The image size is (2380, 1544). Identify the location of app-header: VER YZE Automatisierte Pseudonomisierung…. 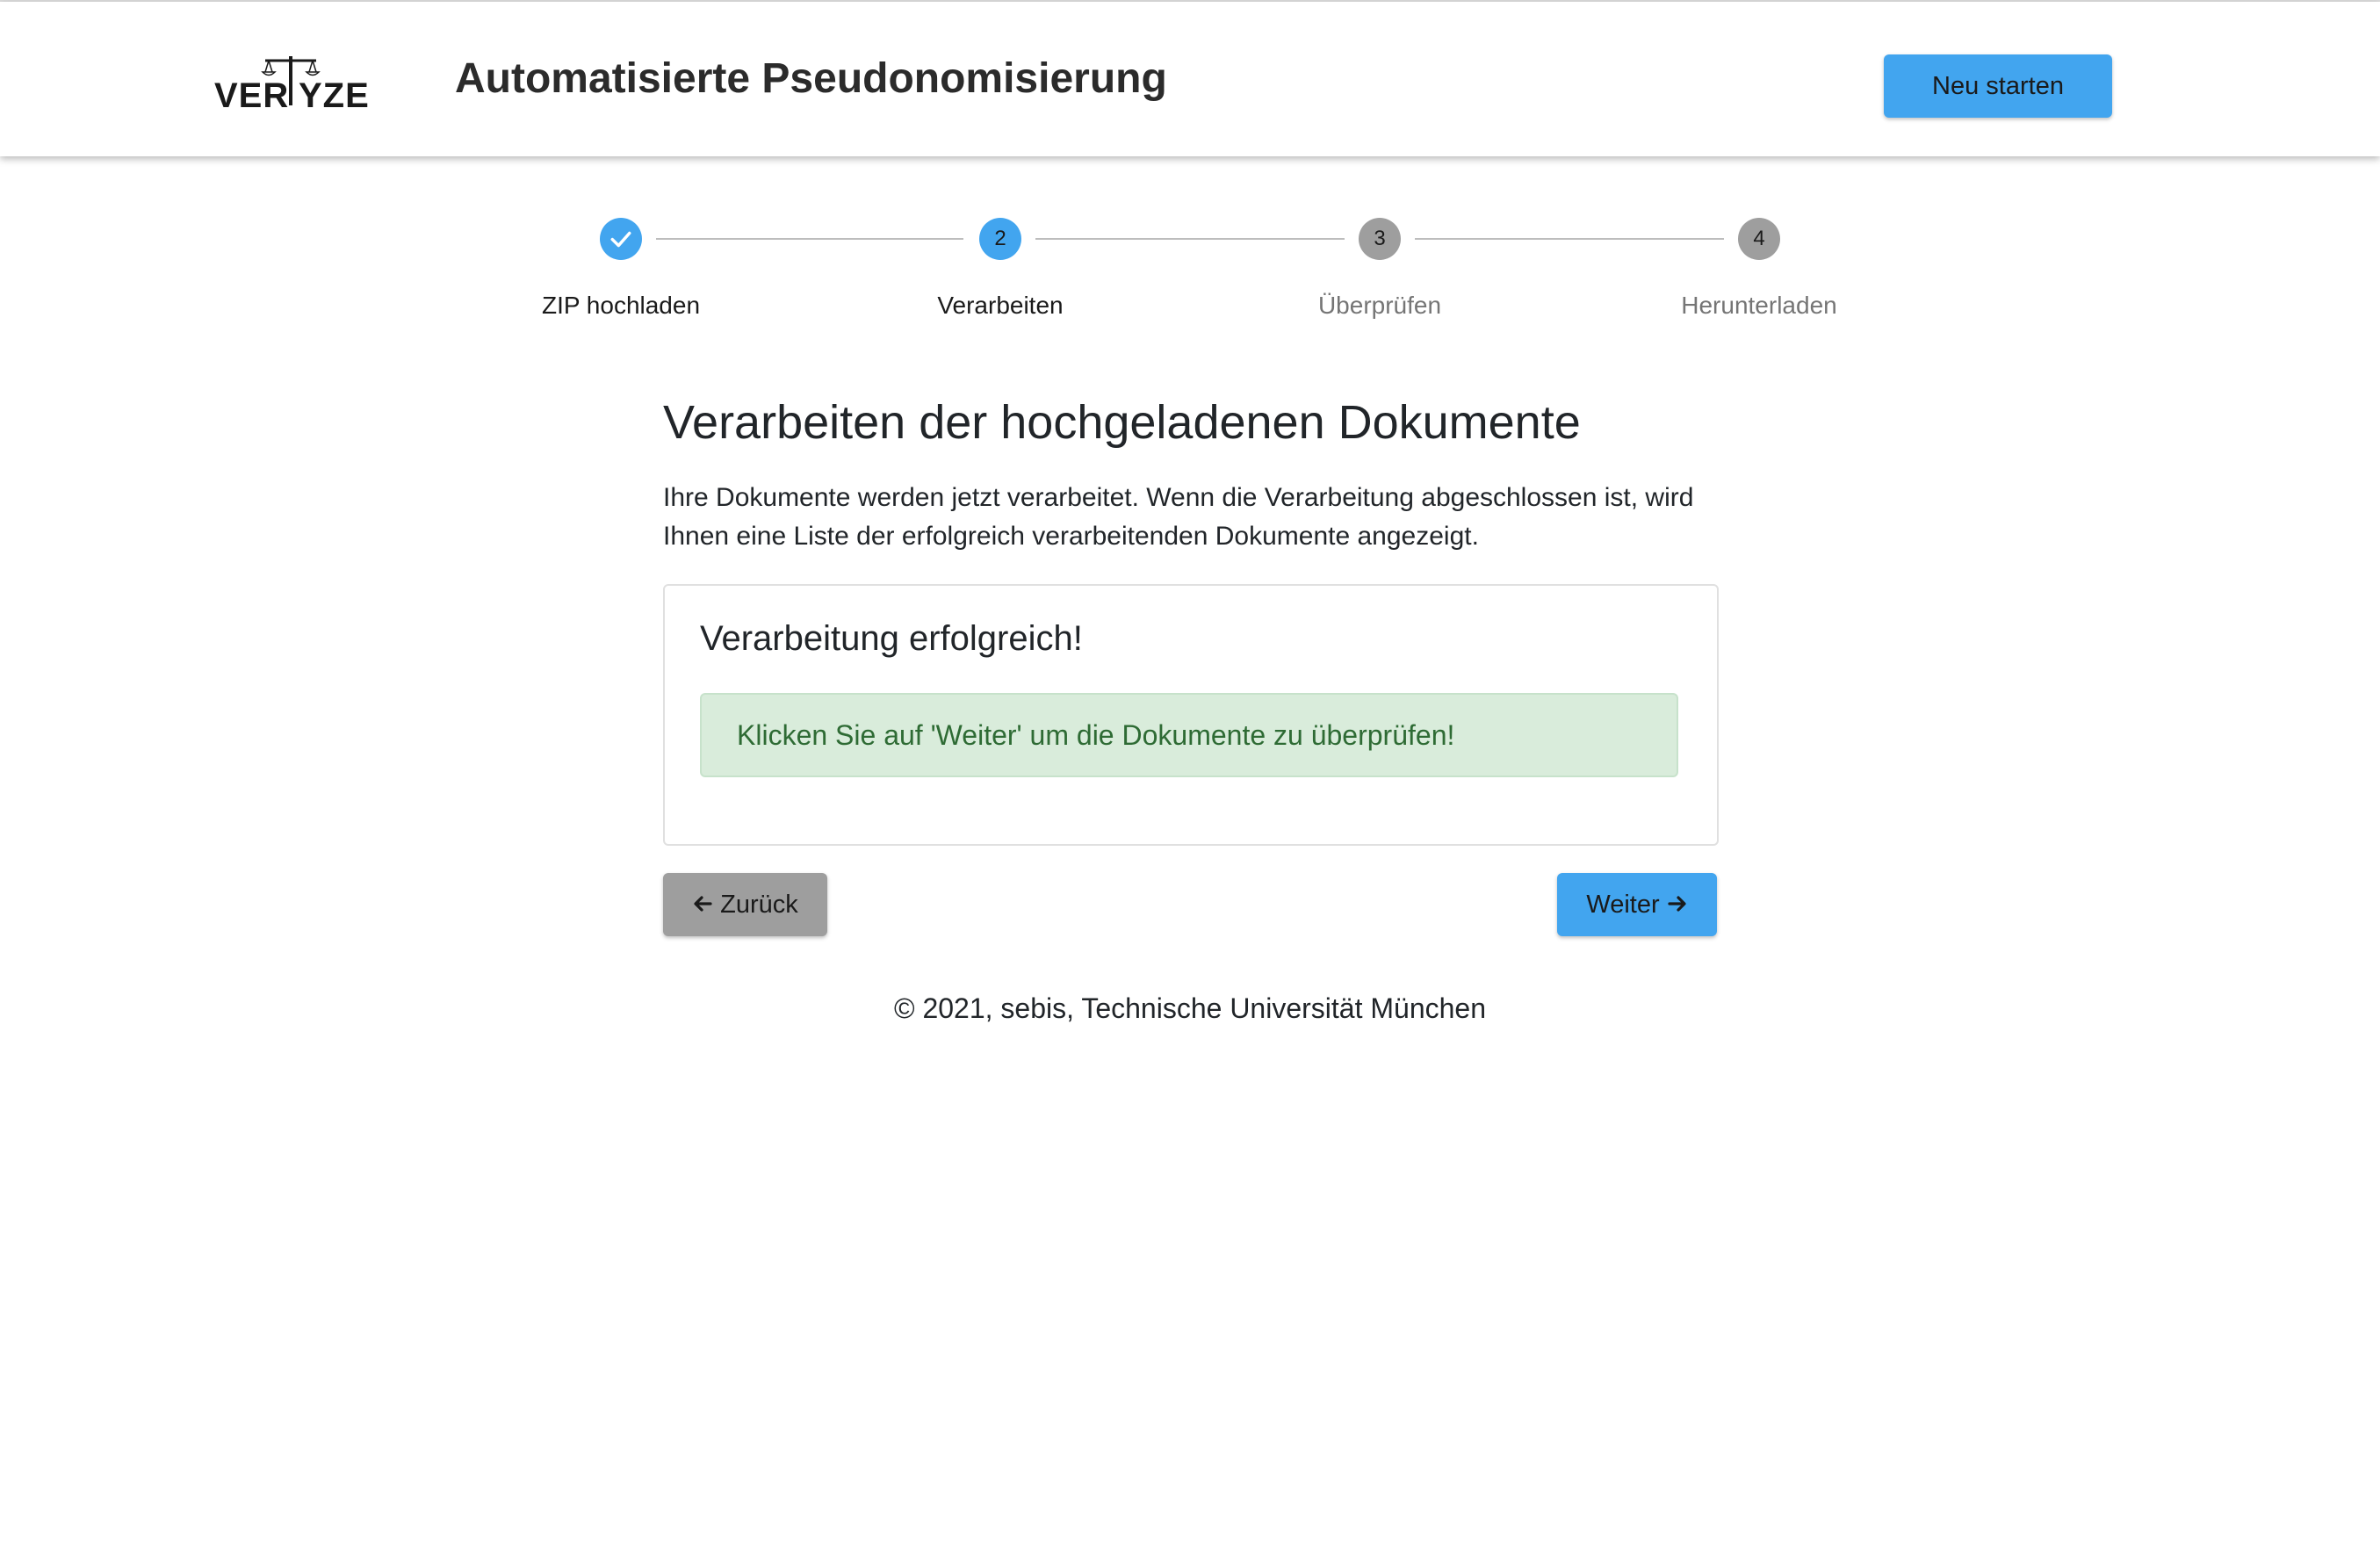
(1190, 79).